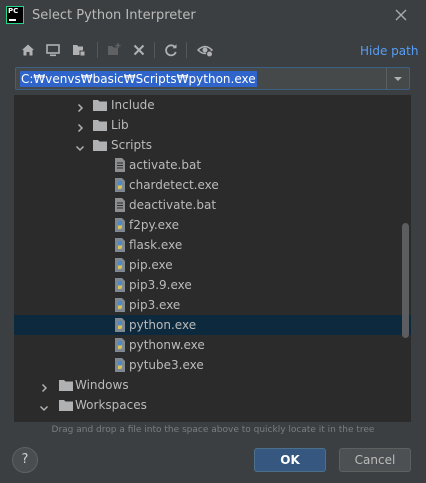  I want to click on tree-item-label: deactivate.bat, so click(173, 205).